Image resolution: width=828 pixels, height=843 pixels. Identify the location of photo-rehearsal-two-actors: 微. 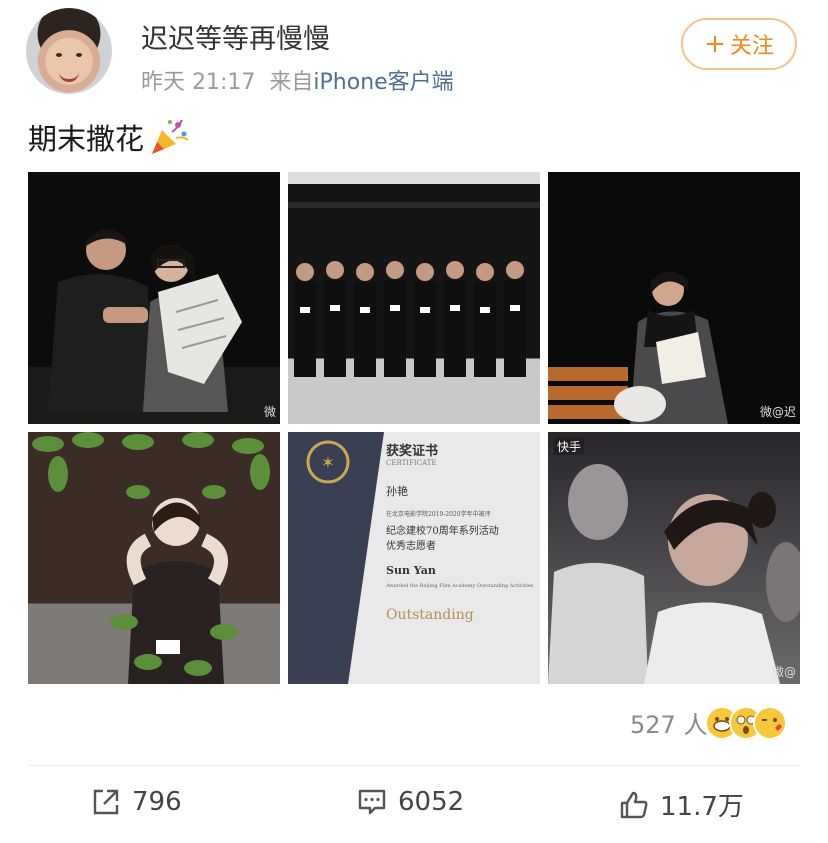
(154, 298).